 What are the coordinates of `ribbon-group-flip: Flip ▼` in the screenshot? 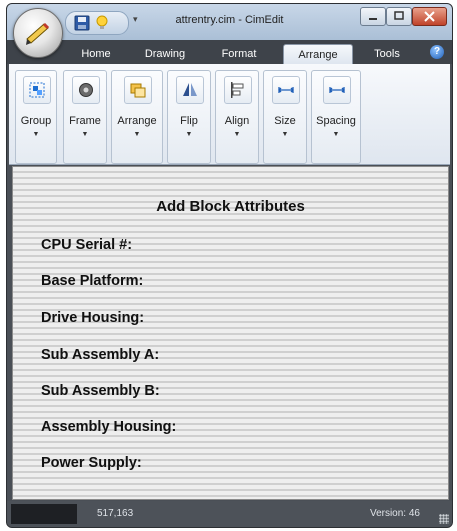 It's located at (189, 117).